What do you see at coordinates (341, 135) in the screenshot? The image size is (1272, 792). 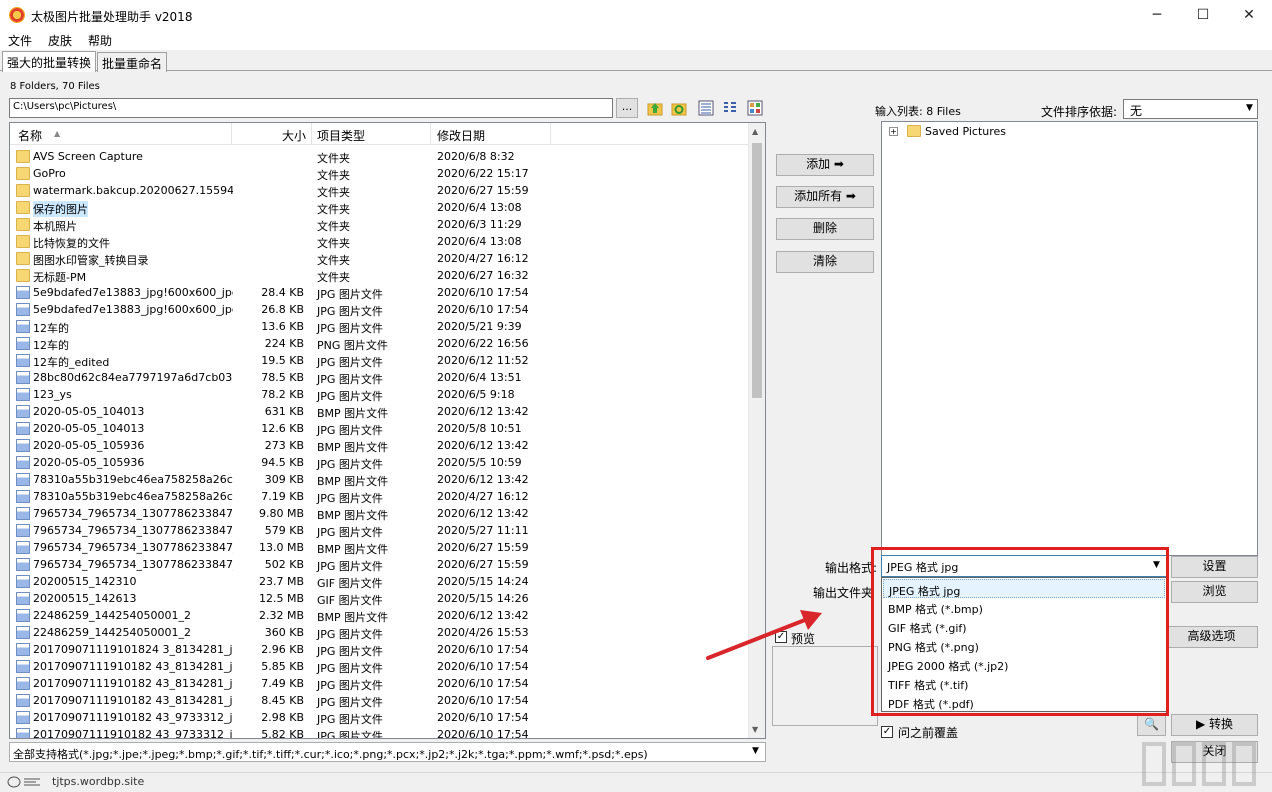 I see `column-type-header: 项目类型` at bounding box center [341, 135].